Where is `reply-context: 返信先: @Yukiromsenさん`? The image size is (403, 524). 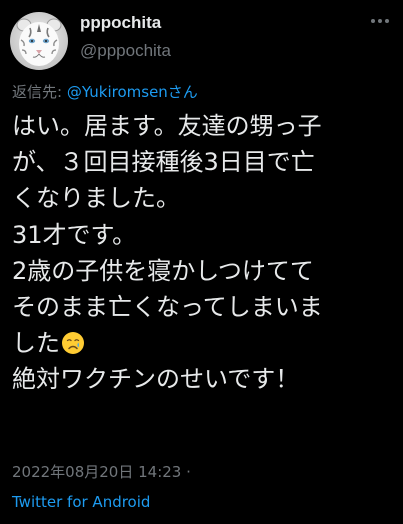
reply-context: 返信先: @Yukiromsenさん is located at coordinates (105, 92).